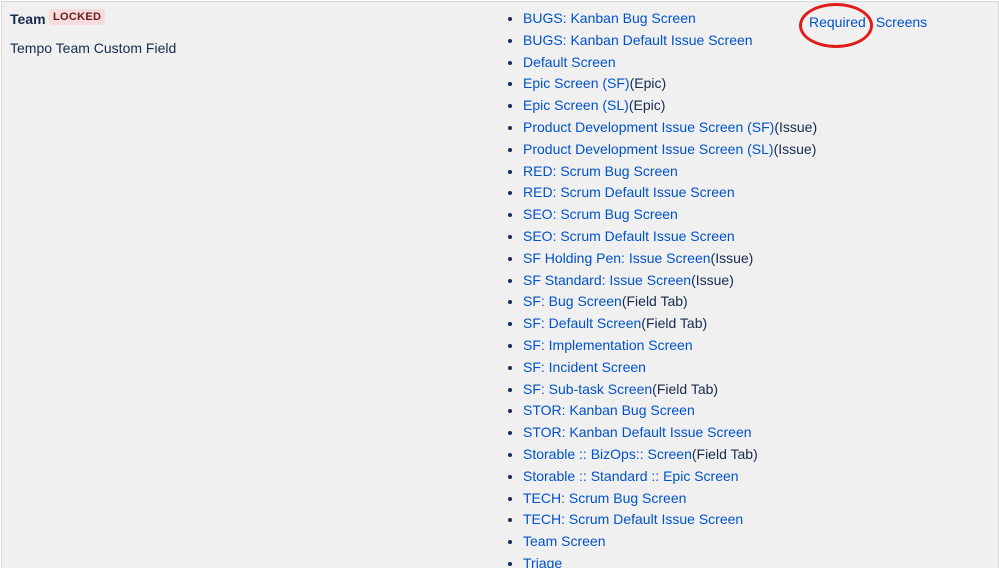 This screenshot has height=568, width=999. Describe the element at coordinates (93, 48) in the screenshot. I see `field-description: Tempo Team Custom Field` at that location.